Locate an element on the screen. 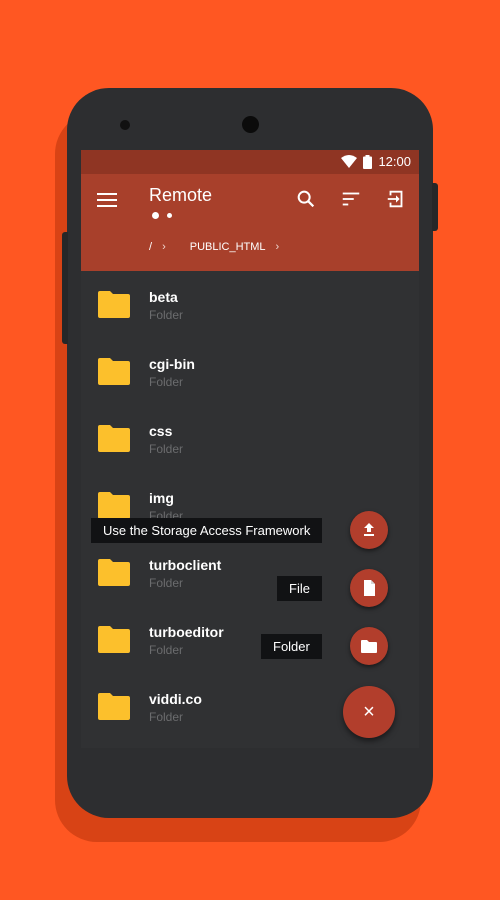  new-file-fab is located at coordinates (369, 588).